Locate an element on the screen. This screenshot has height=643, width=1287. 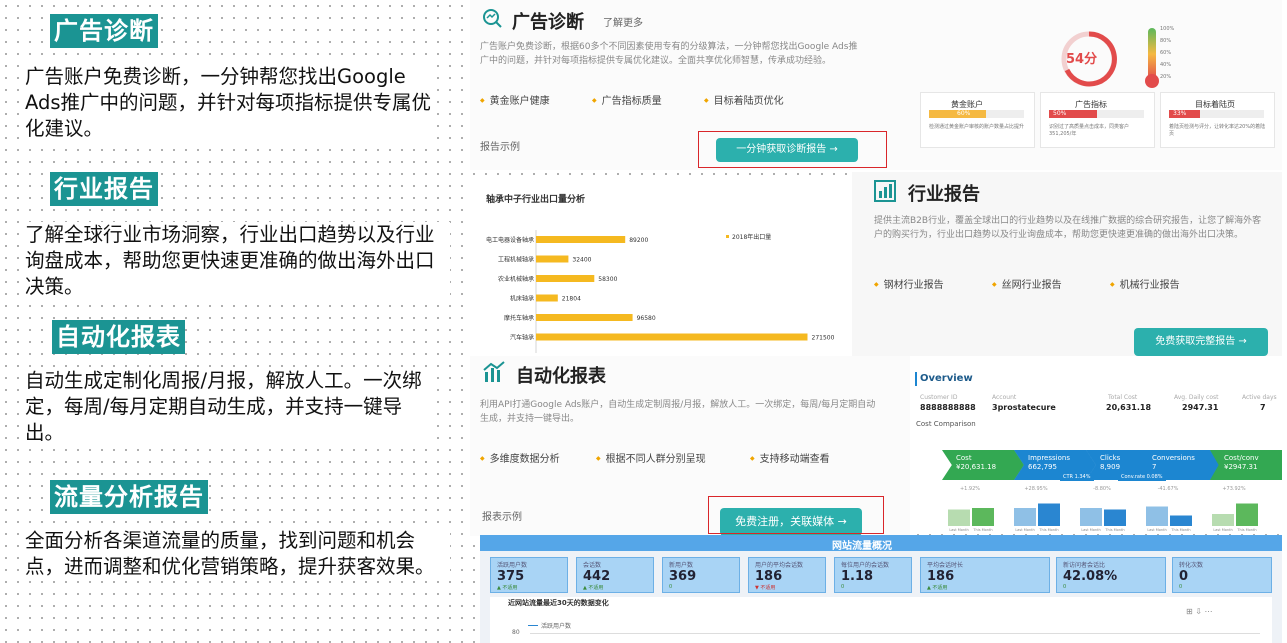
tile-label: 平均会话时长 is located at coordinates (945, 565).